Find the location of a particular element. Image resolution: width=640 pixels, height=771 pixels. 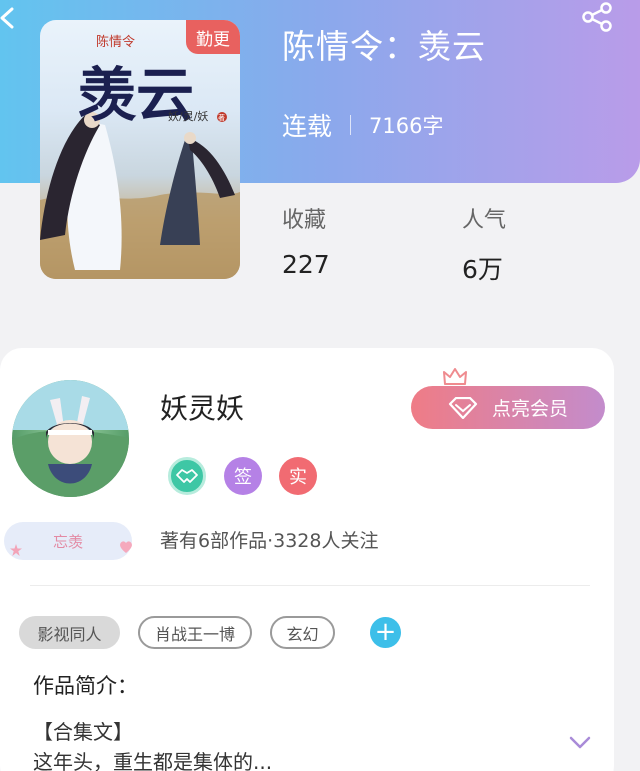

popularity-label: 人气 is located at coordinates (484, 220).